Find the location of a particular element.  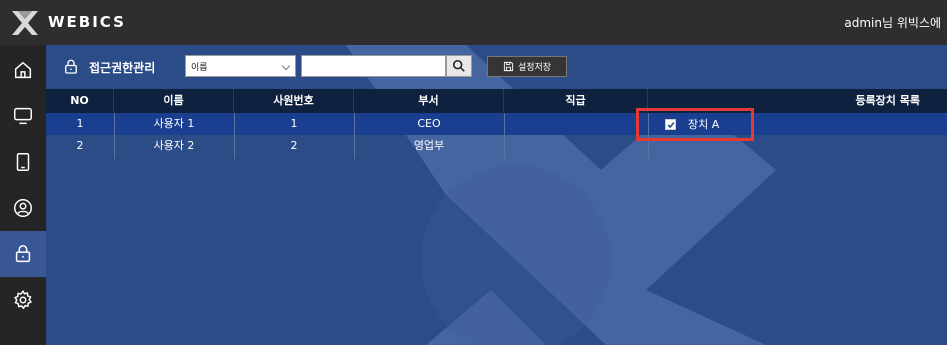

device-label: 장치 A is located at coordinates (704, 124).